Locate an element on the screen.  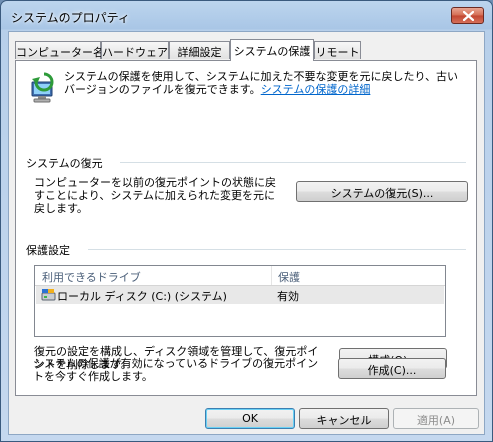
drive-name: ローカル ディスク (C:) (システム) is located at coordinates (142, 296).